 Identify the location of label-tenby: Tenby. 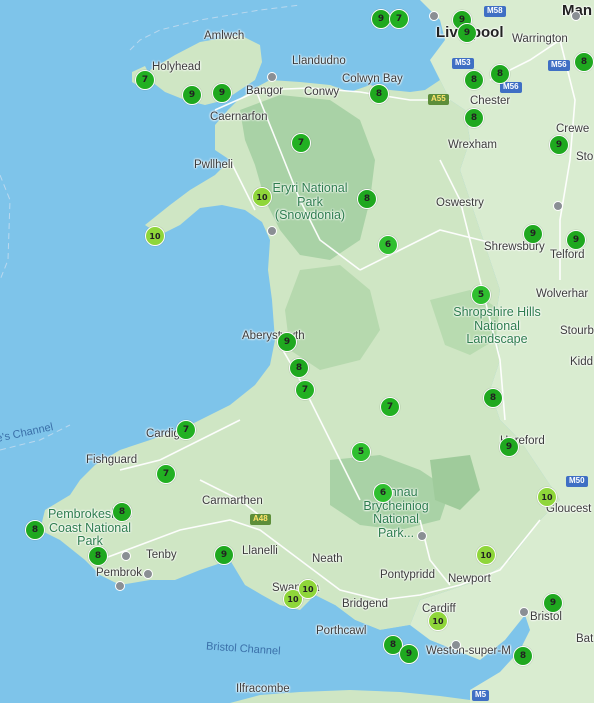
(161, 555).